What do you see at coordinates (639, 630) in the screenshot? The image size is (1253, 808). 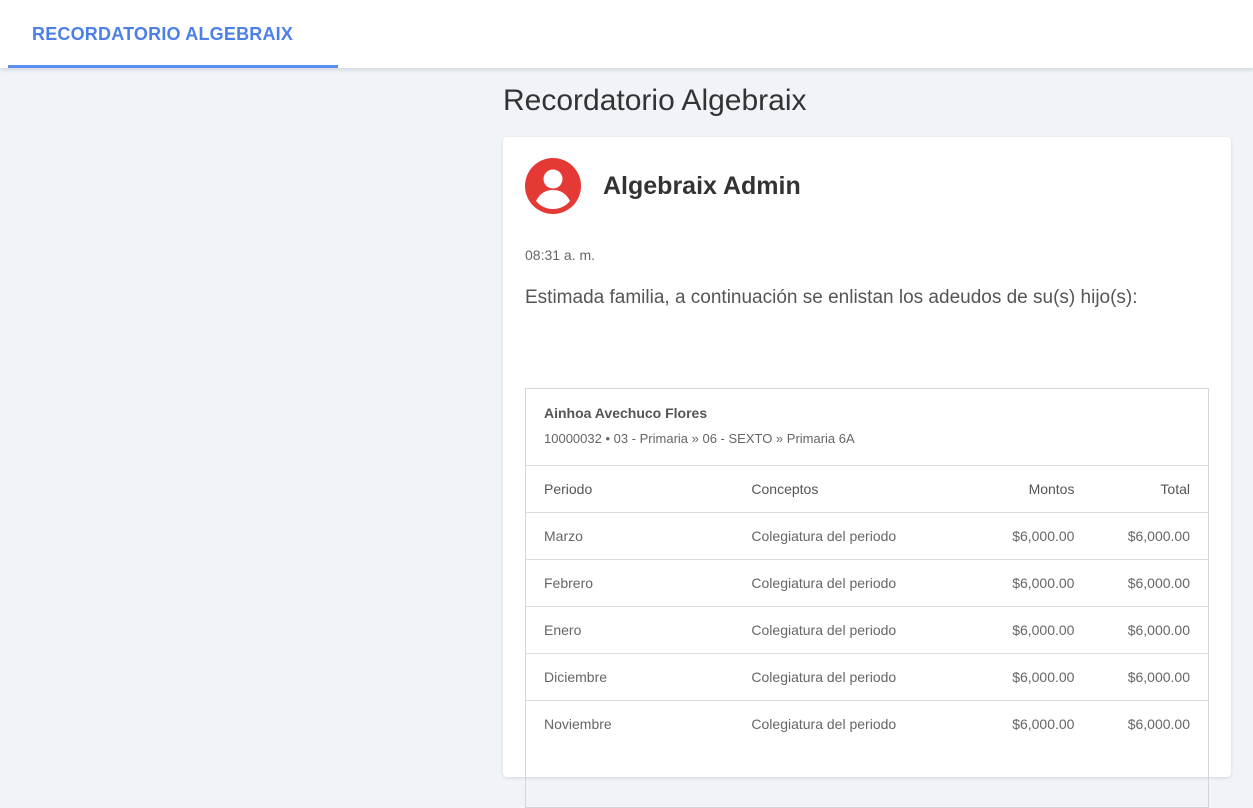 I see `cell-periodo: Enero` at bounding box center [639, 630].